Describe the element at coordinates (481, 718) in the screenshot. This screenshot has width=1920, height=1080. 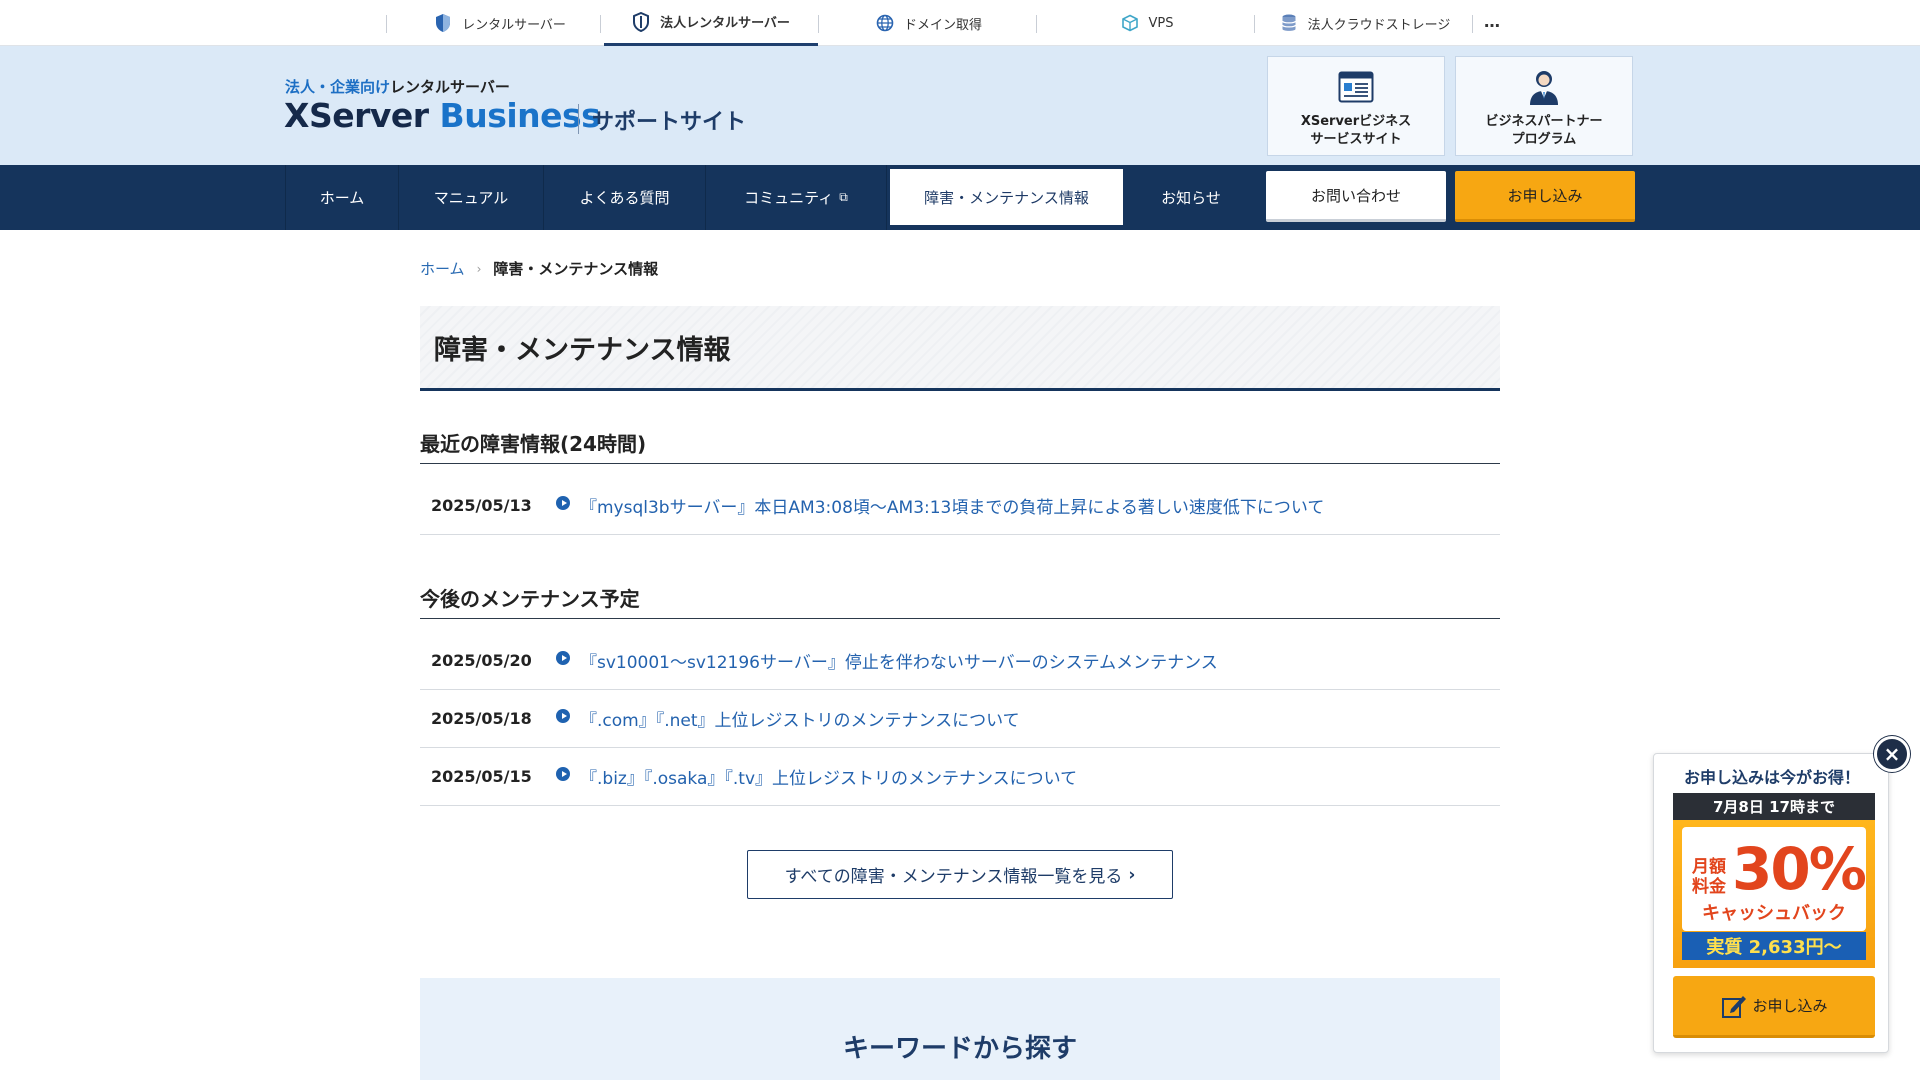
I see `maintenance-date: 2025/05/18` at that location.